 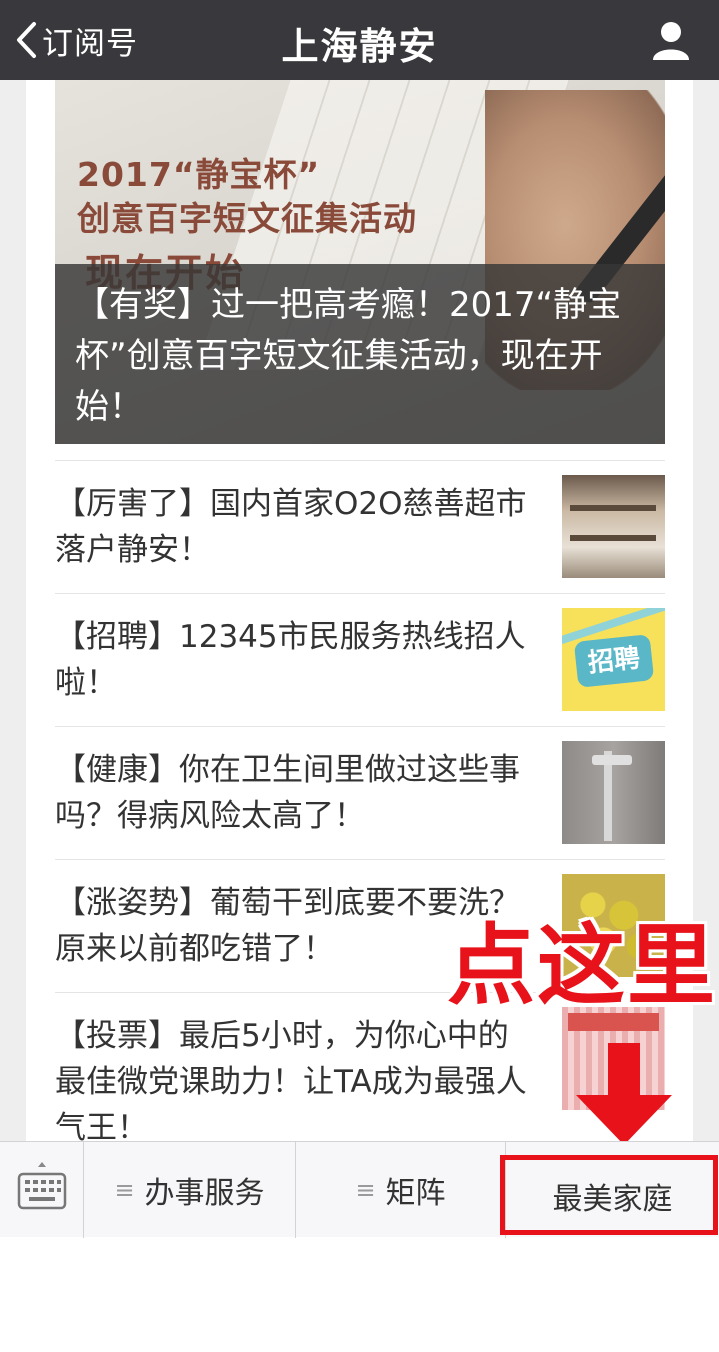 I want to click on article-title: 【招聘】12345市民服务热线招人啦！, so click(x=290, y=660).